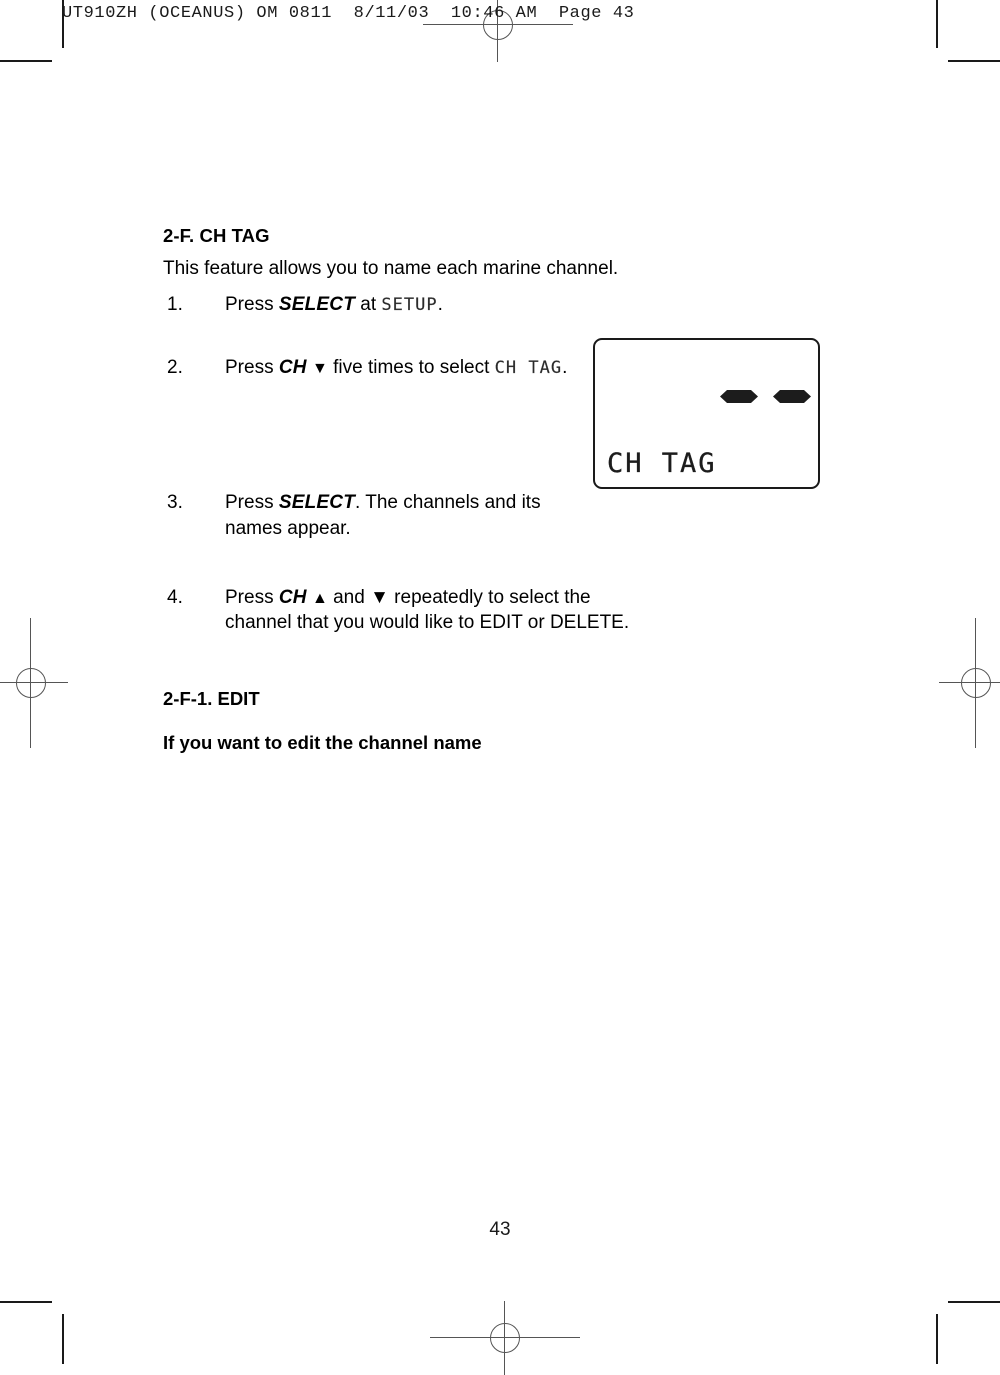 The width and height of the screenshot is (1000, 1375). What do you see at coordinates (409, 304) in the screenshot?
I see `step-lcd-token: SETUP` at bounding box center [409, 304].